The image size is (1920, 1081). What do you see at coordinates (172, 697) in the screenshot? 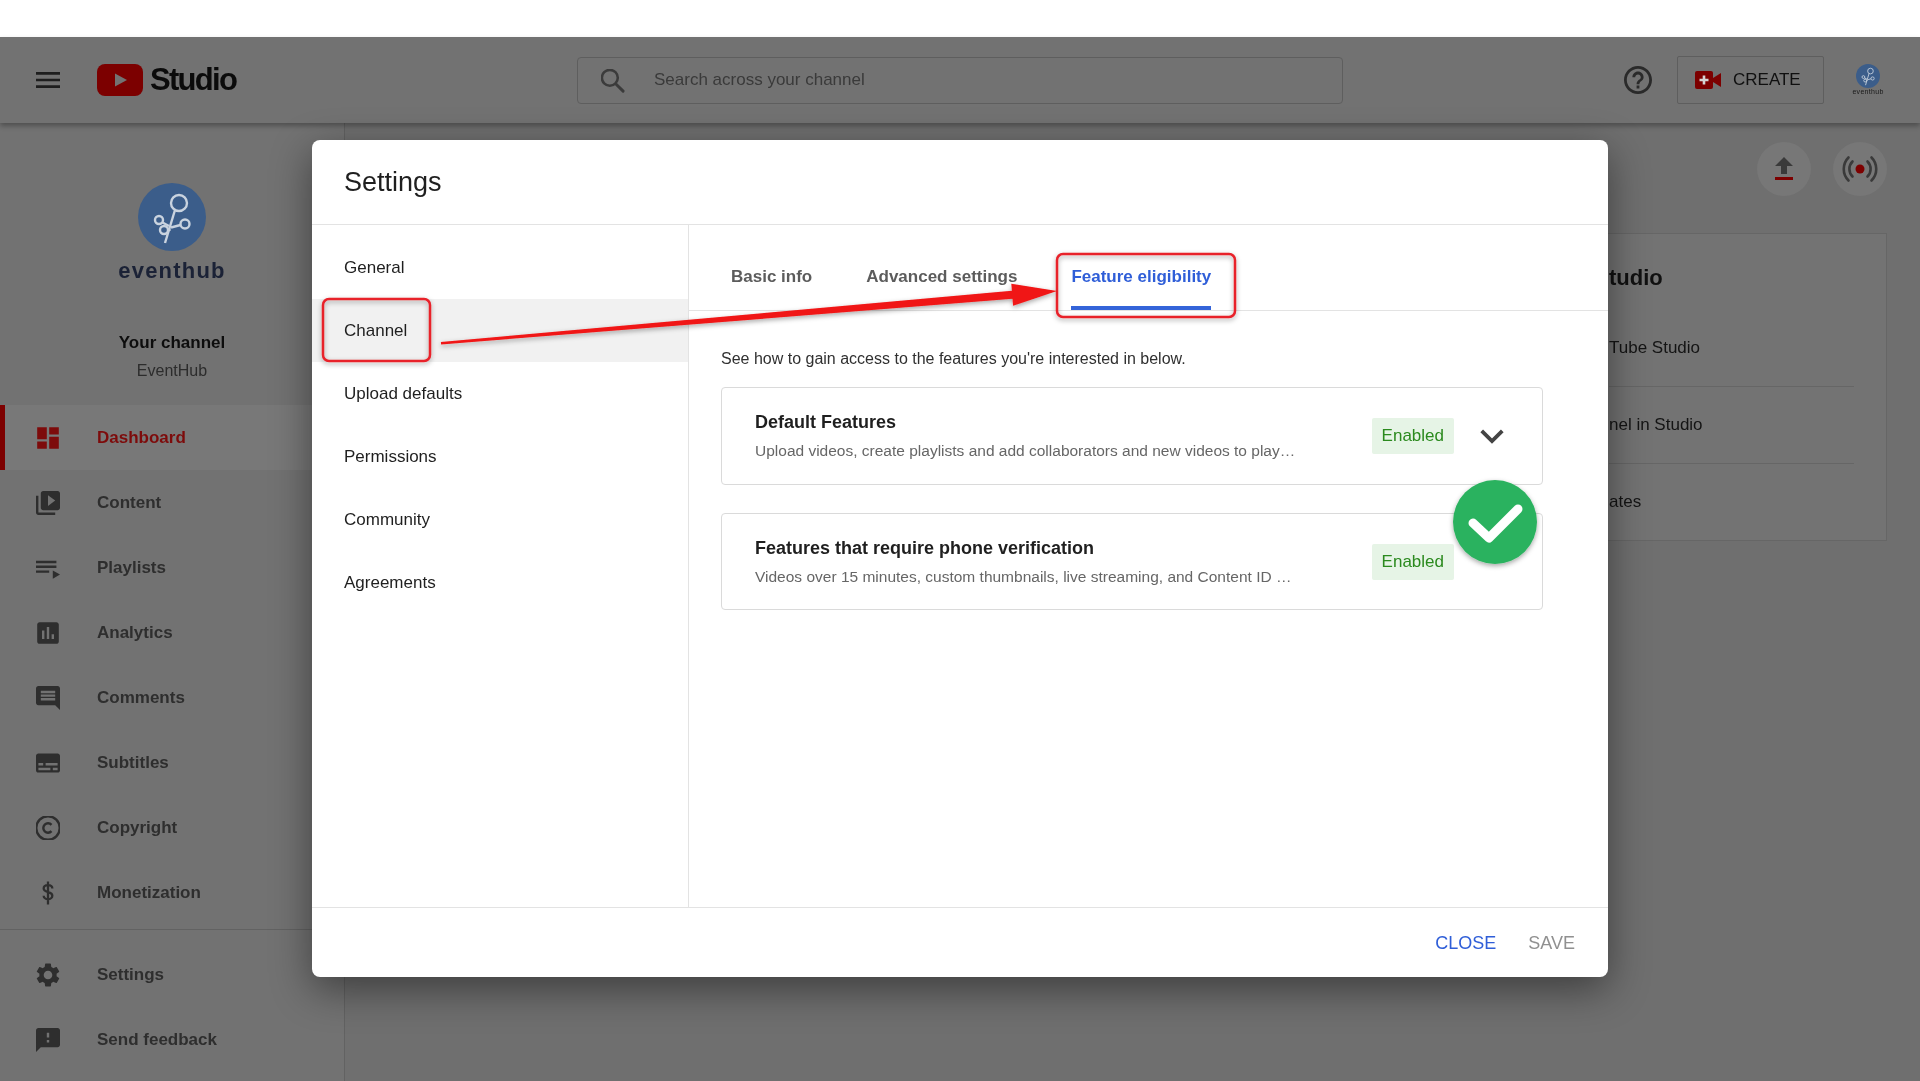
I see `sidebar-item: Comments` at bounding box center [172, 697].